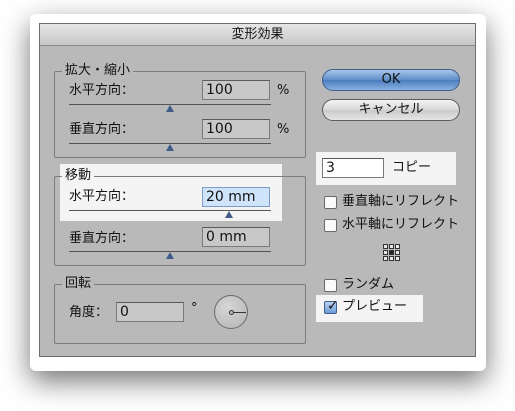 This screenshot has width=515, height=411. I want to click on preview-label: プレビュー, so click(374, 307).